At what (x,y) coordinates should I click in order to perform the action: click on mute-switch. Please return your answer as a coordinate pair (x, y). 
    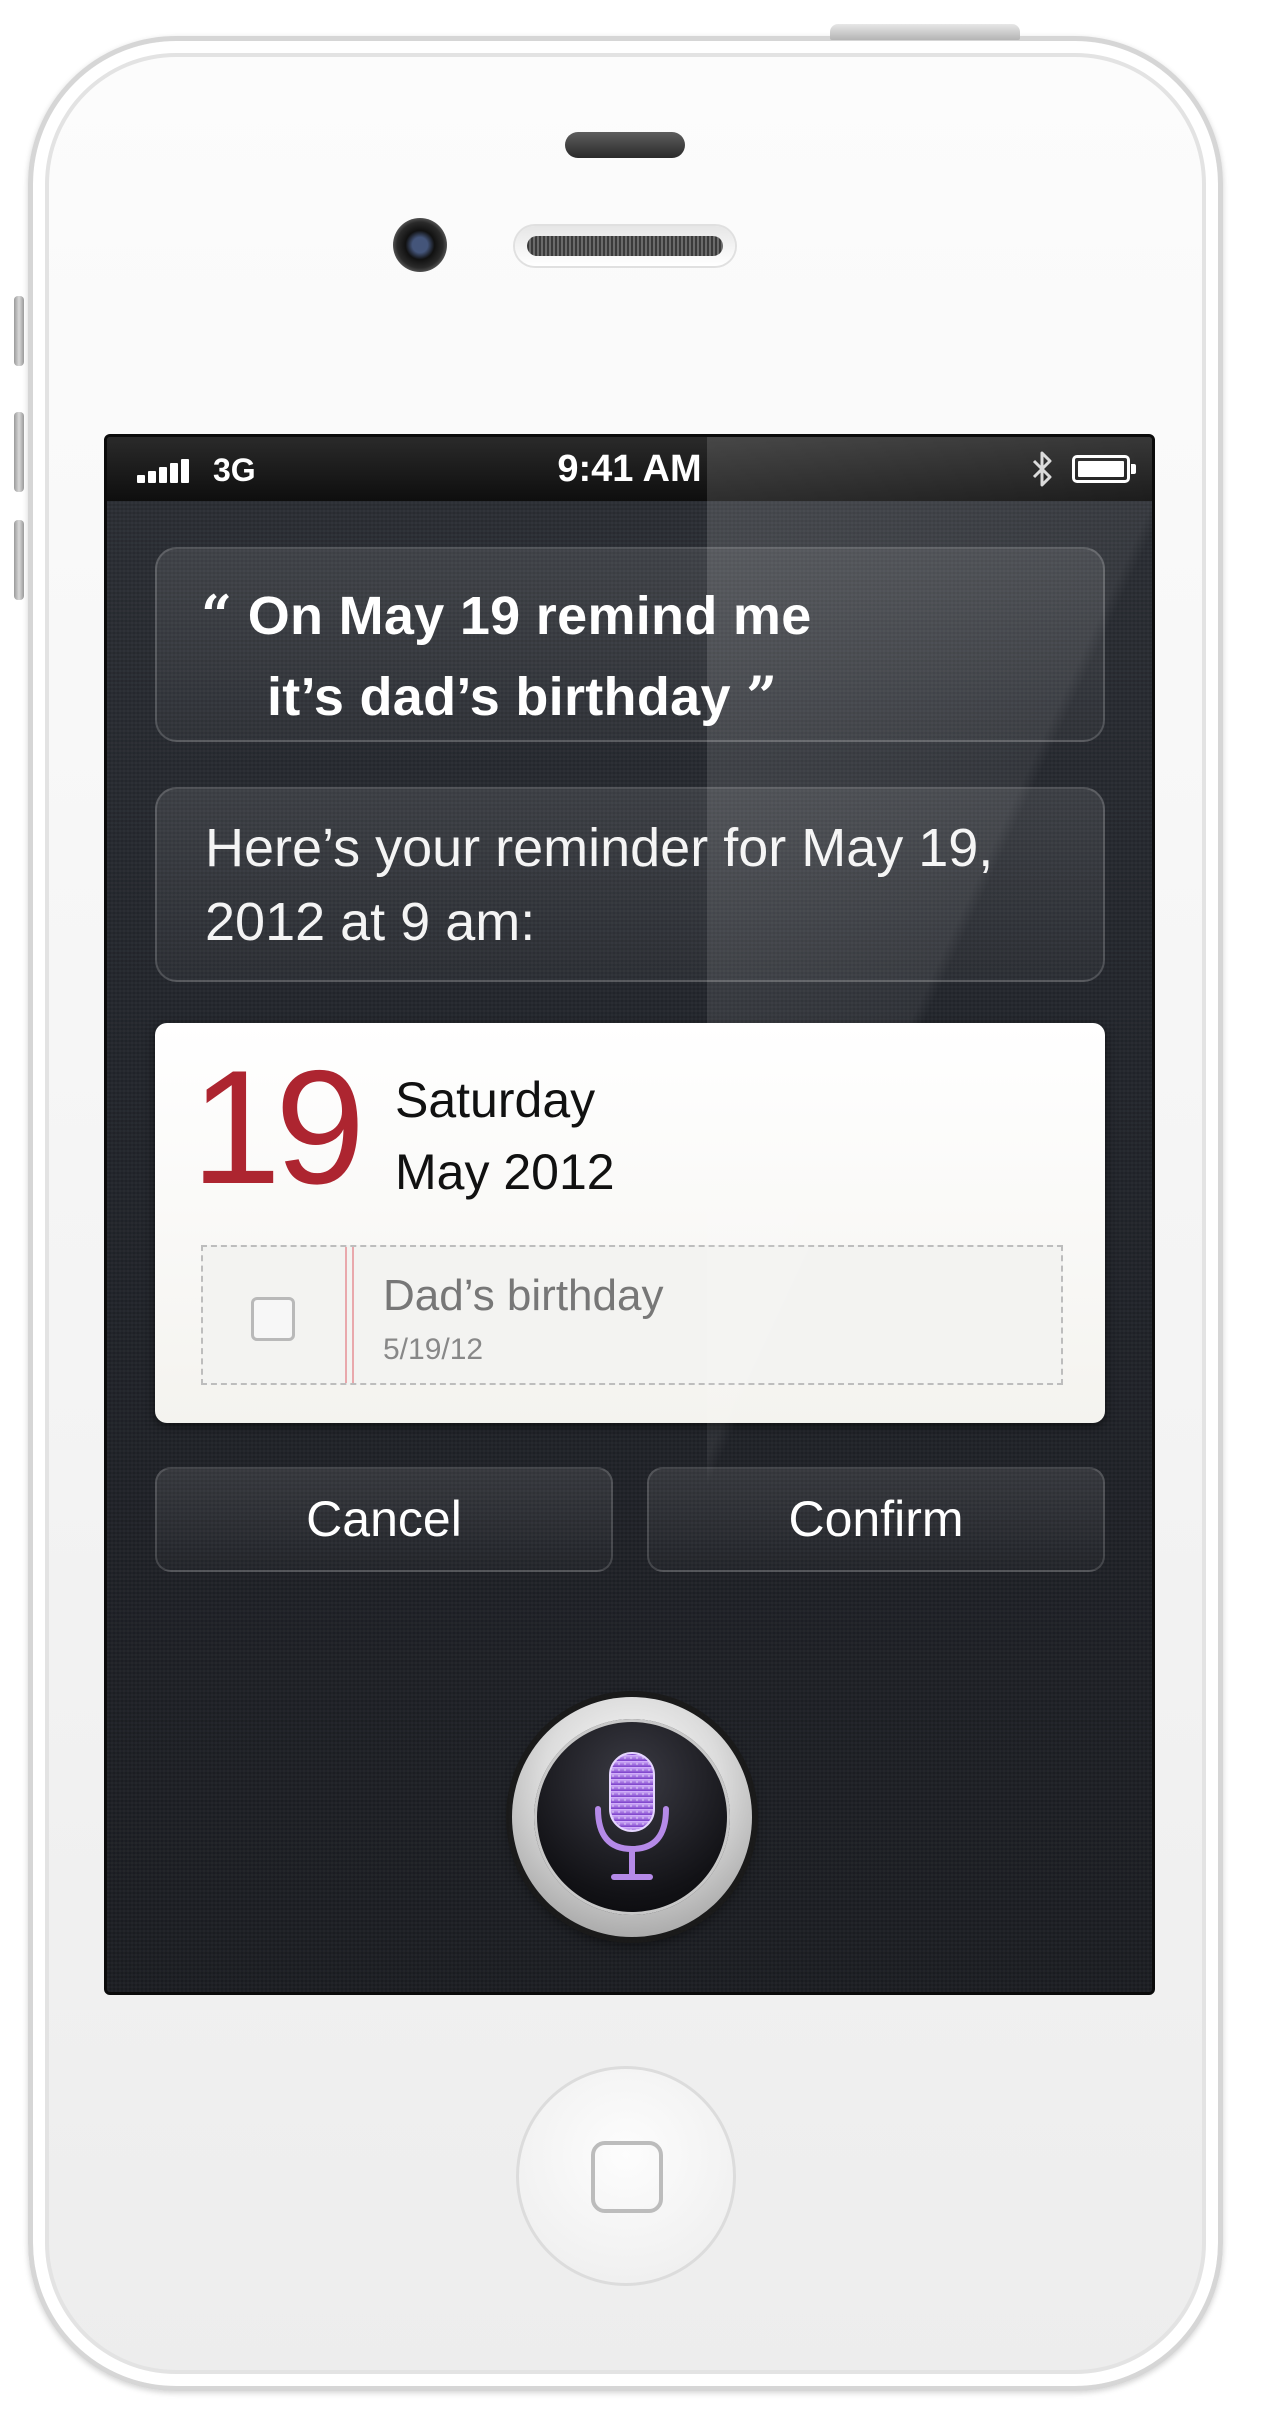
    Looking at the image, I should click on (19, 331).